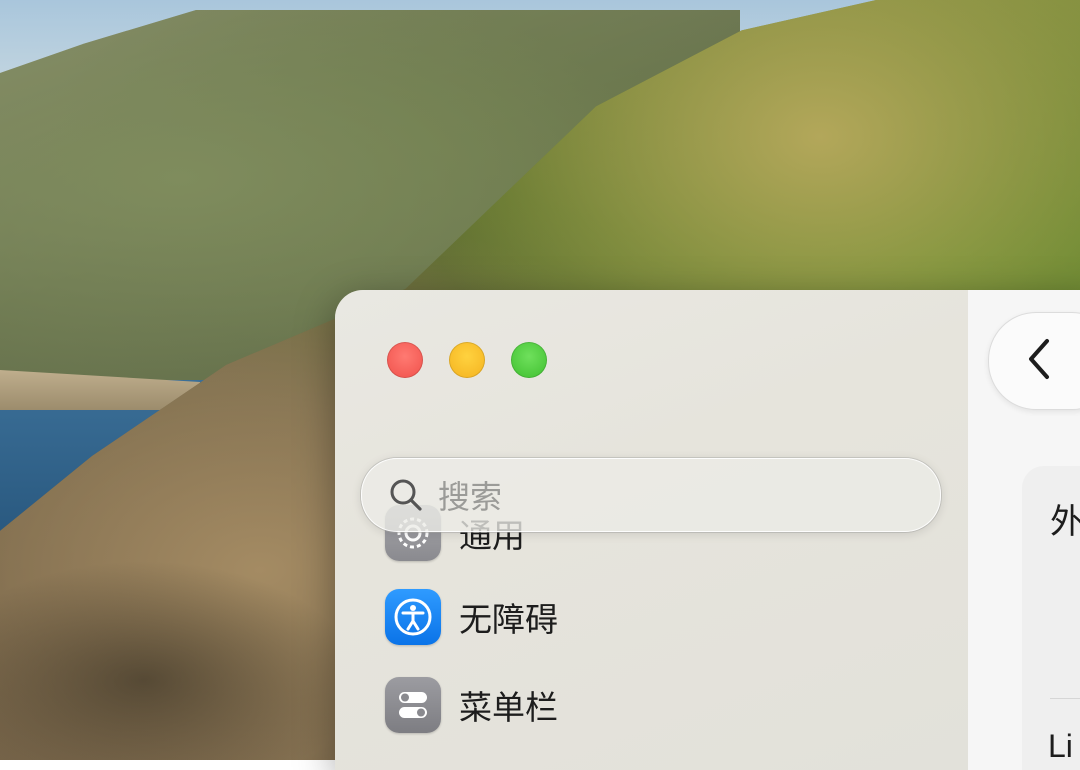  What do you see at coordinates (406, 495) in the screenshot?
I see `search-icon` at bounding box center [406, 495].